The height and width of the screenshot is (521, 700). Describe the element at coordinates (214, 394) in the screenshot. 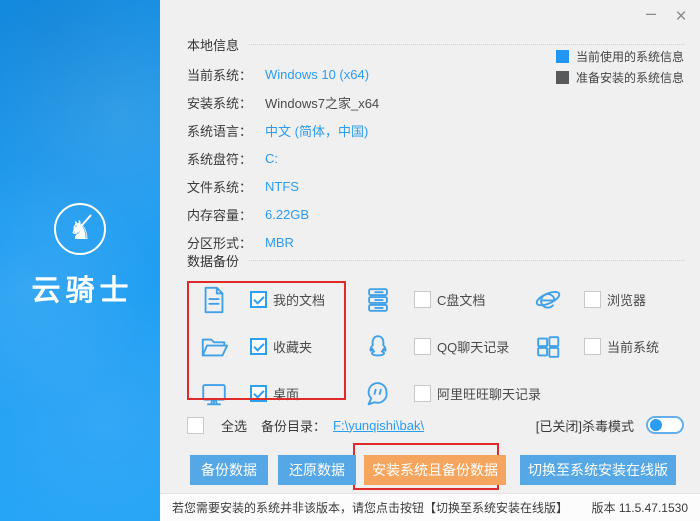

I see `desktop-icon` at that location.